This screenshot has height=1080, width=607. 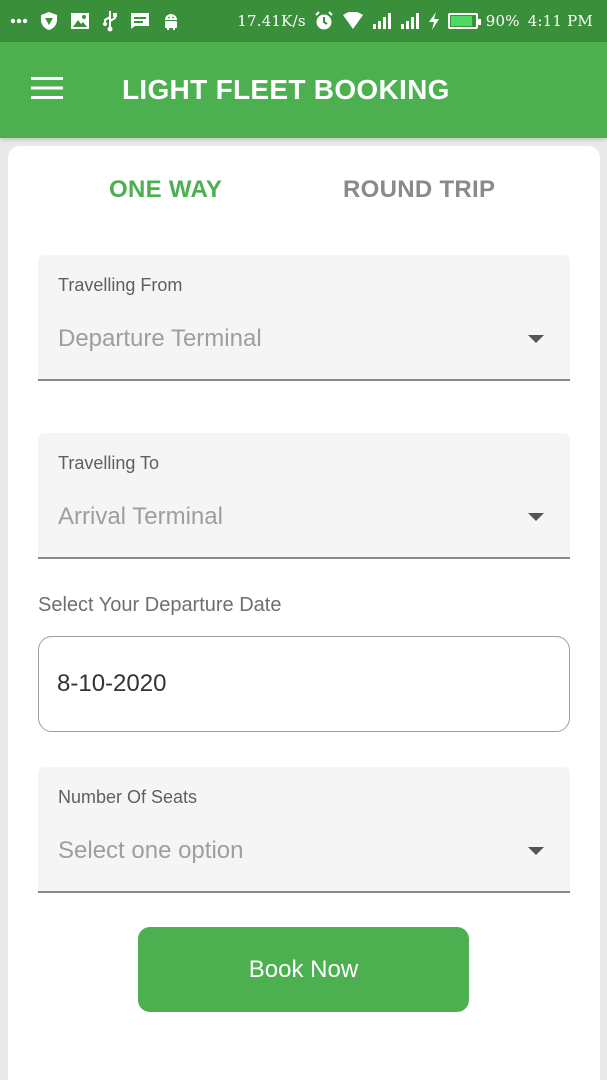 What do you see at coordinates (304, 830) in the screenshot?
I see `number-of-seats-select: Number Of Seats Select one option` at bounding box center [304, 830].